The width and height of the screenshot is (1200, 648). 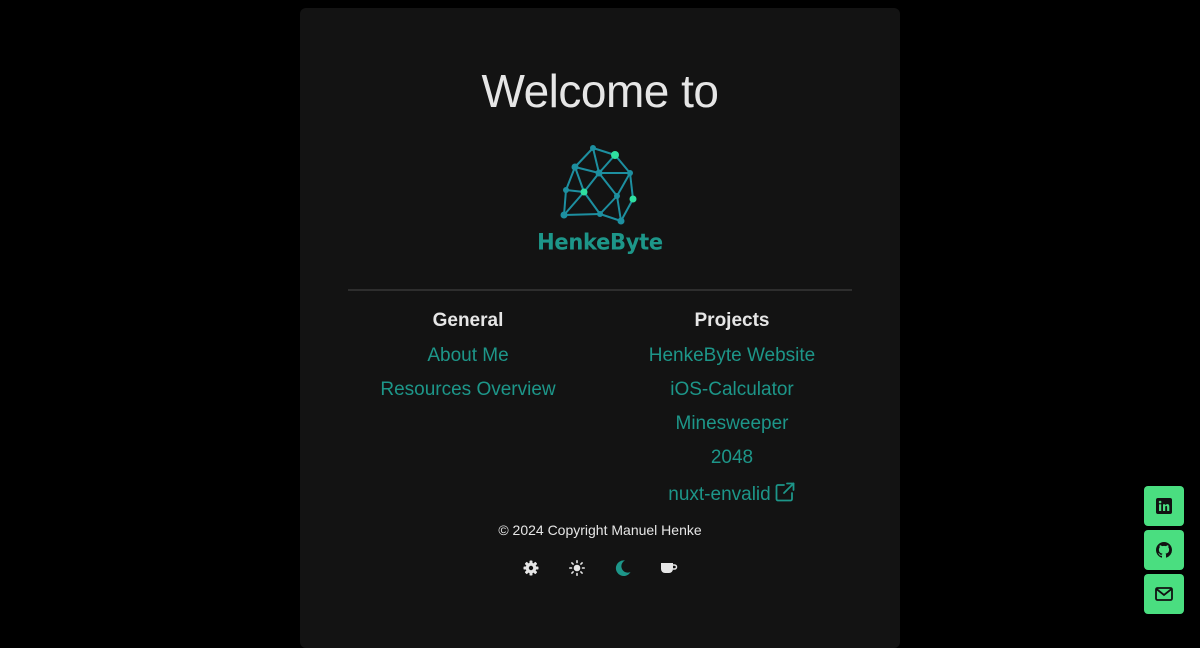 I want to click on link-about-me: About Me, so click(x=468, y=356).